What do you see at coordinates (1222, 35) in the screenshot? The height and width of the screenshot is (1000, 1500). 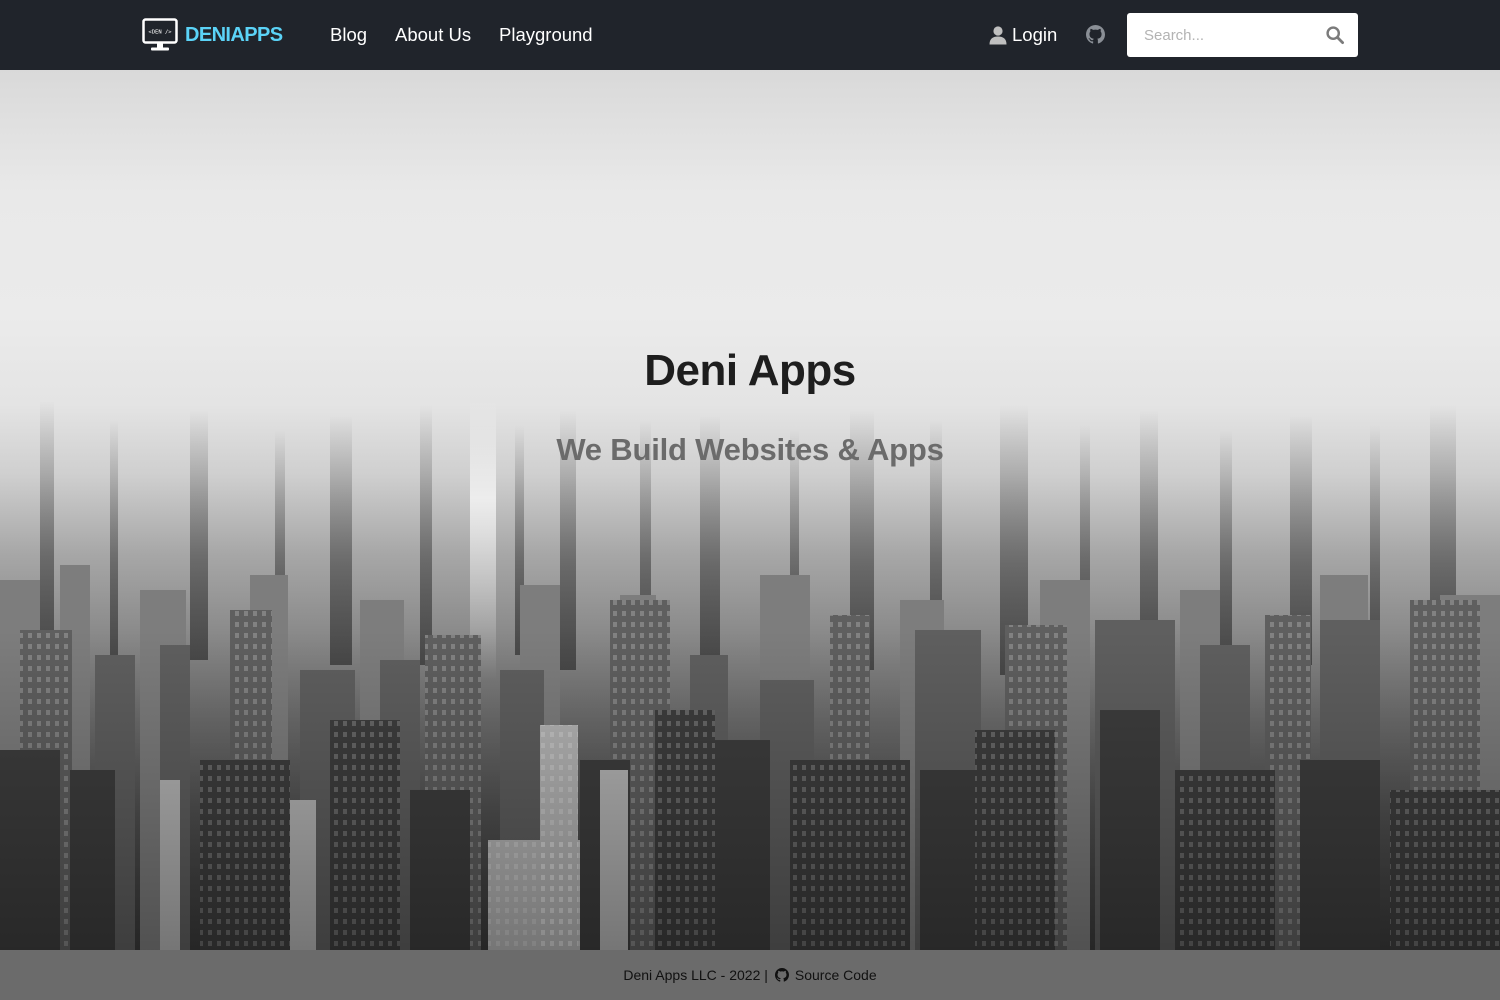 I see `search-input` at bounding box center [1222, 35].